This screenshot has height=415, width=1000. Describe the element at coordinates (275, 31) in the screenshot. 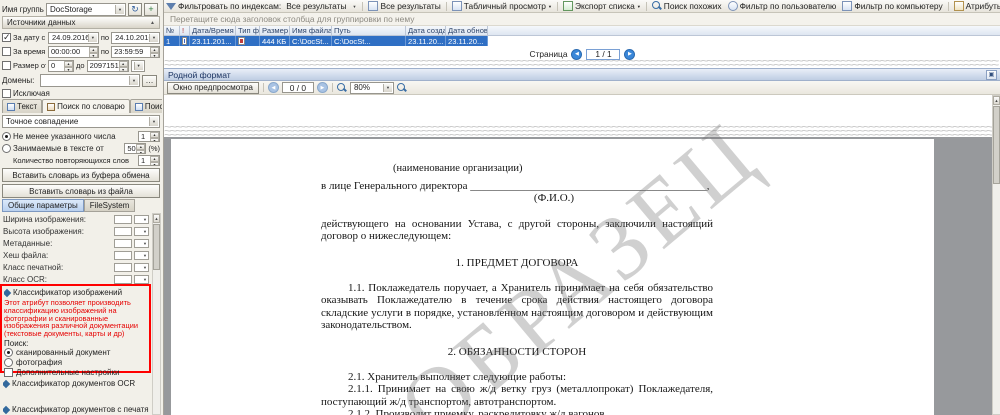

I see `column-header-size: Размер` at that location.